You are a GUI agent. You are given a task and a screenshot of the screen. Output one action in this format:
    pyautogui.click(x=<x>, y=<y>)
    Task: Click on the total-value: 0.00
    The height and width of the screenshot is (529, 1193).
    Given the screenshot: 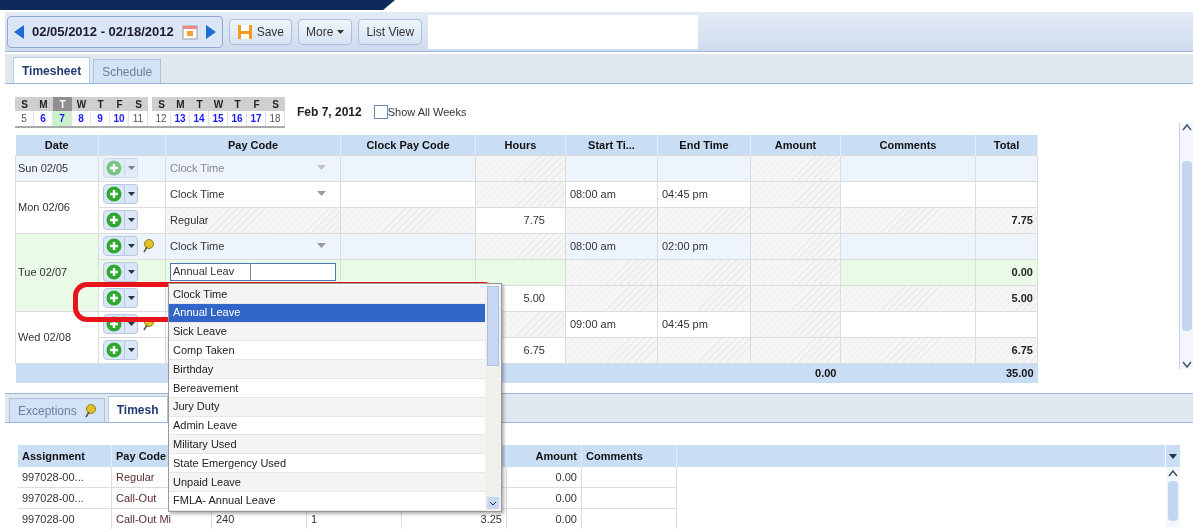 What is the action you would take?
    pyautogui.click(x=1022, y=271)
    